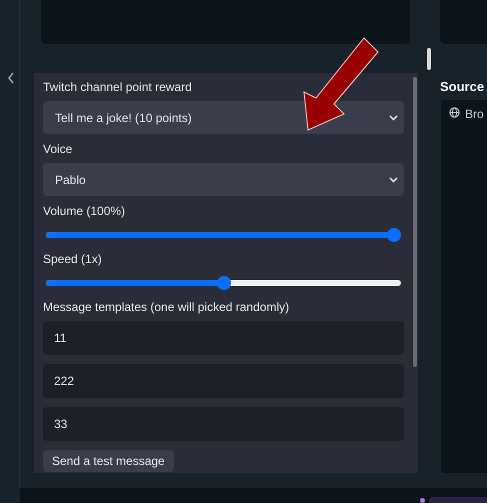 This screenshot has height=503, width=487. What do you see at coordinates (73, 259) in the screenshot?
I see `field-label: Speed (1x)` at bounding box center [73, 259].